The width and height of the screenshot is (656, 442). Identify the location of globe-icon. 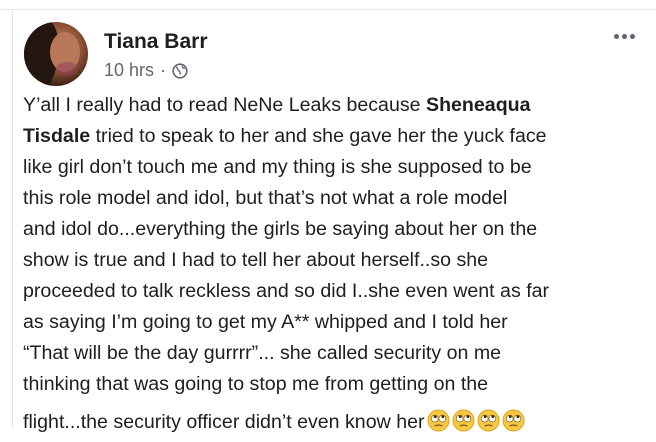
(180, 70).